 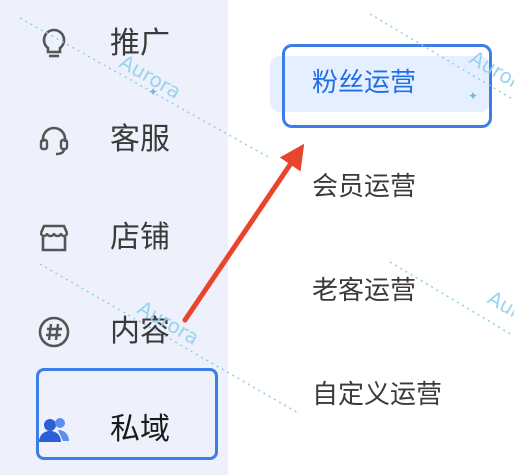 I want to click on submenu-highlight-box, so click(x=387, y=86).